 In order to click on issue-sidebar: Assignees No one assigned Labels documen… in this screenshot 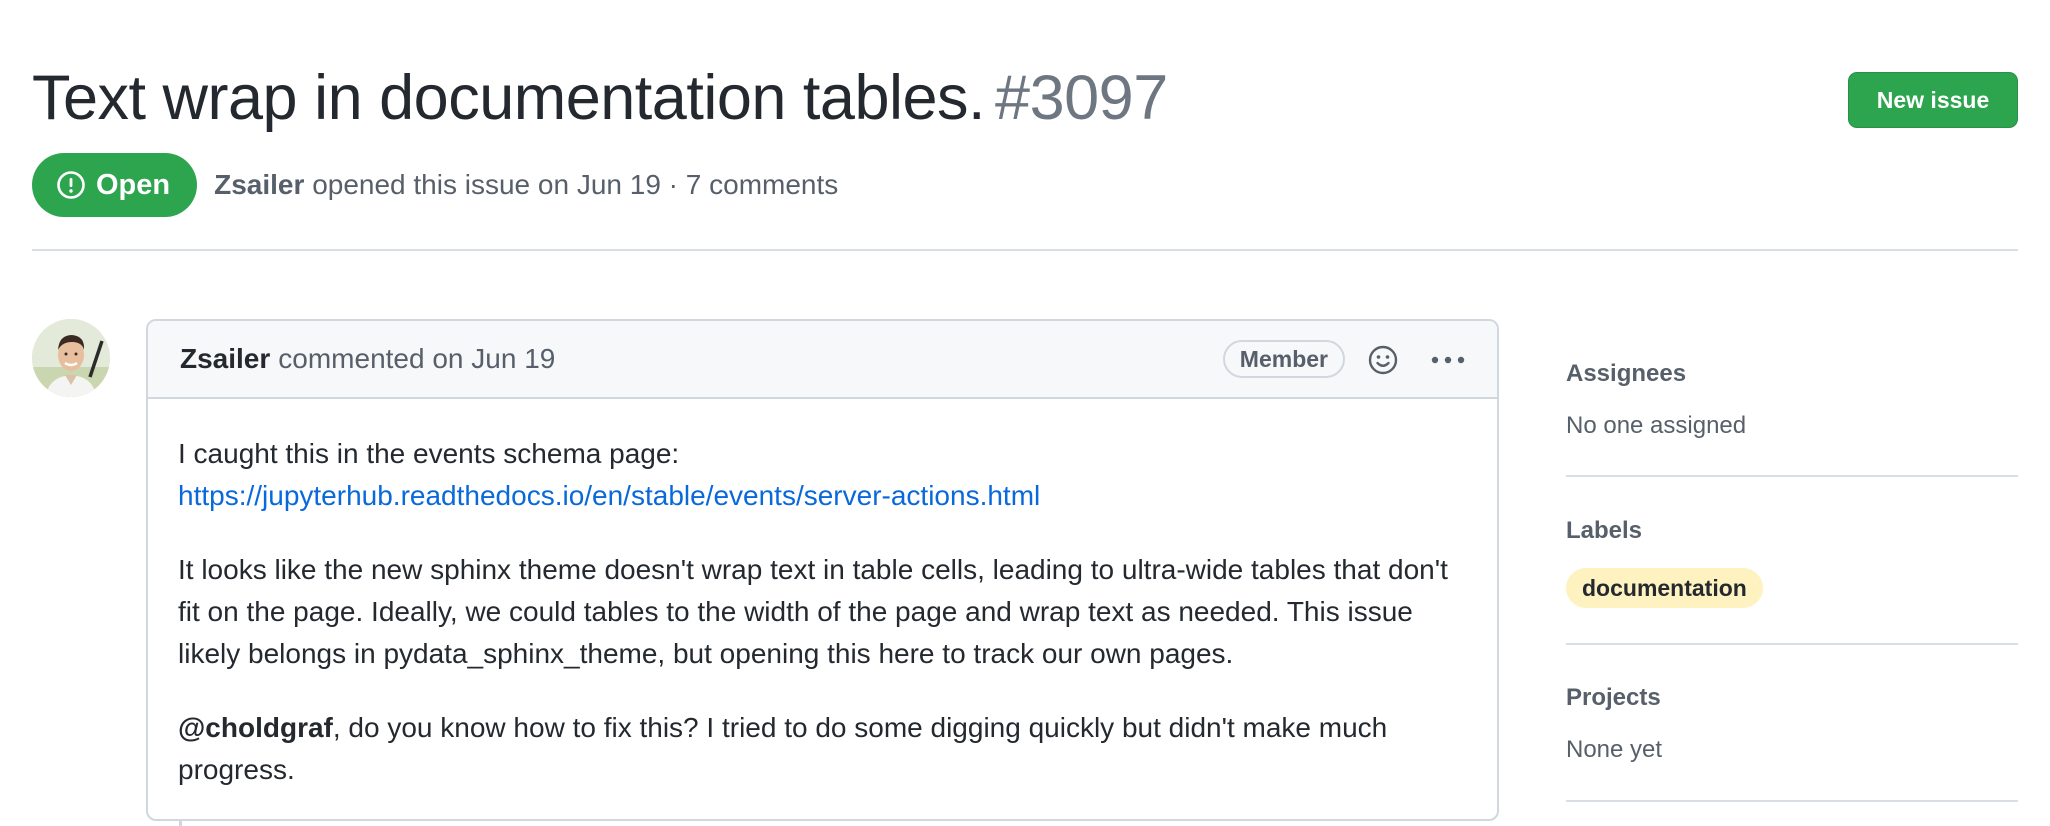, I will do `click(1792, 570)`.